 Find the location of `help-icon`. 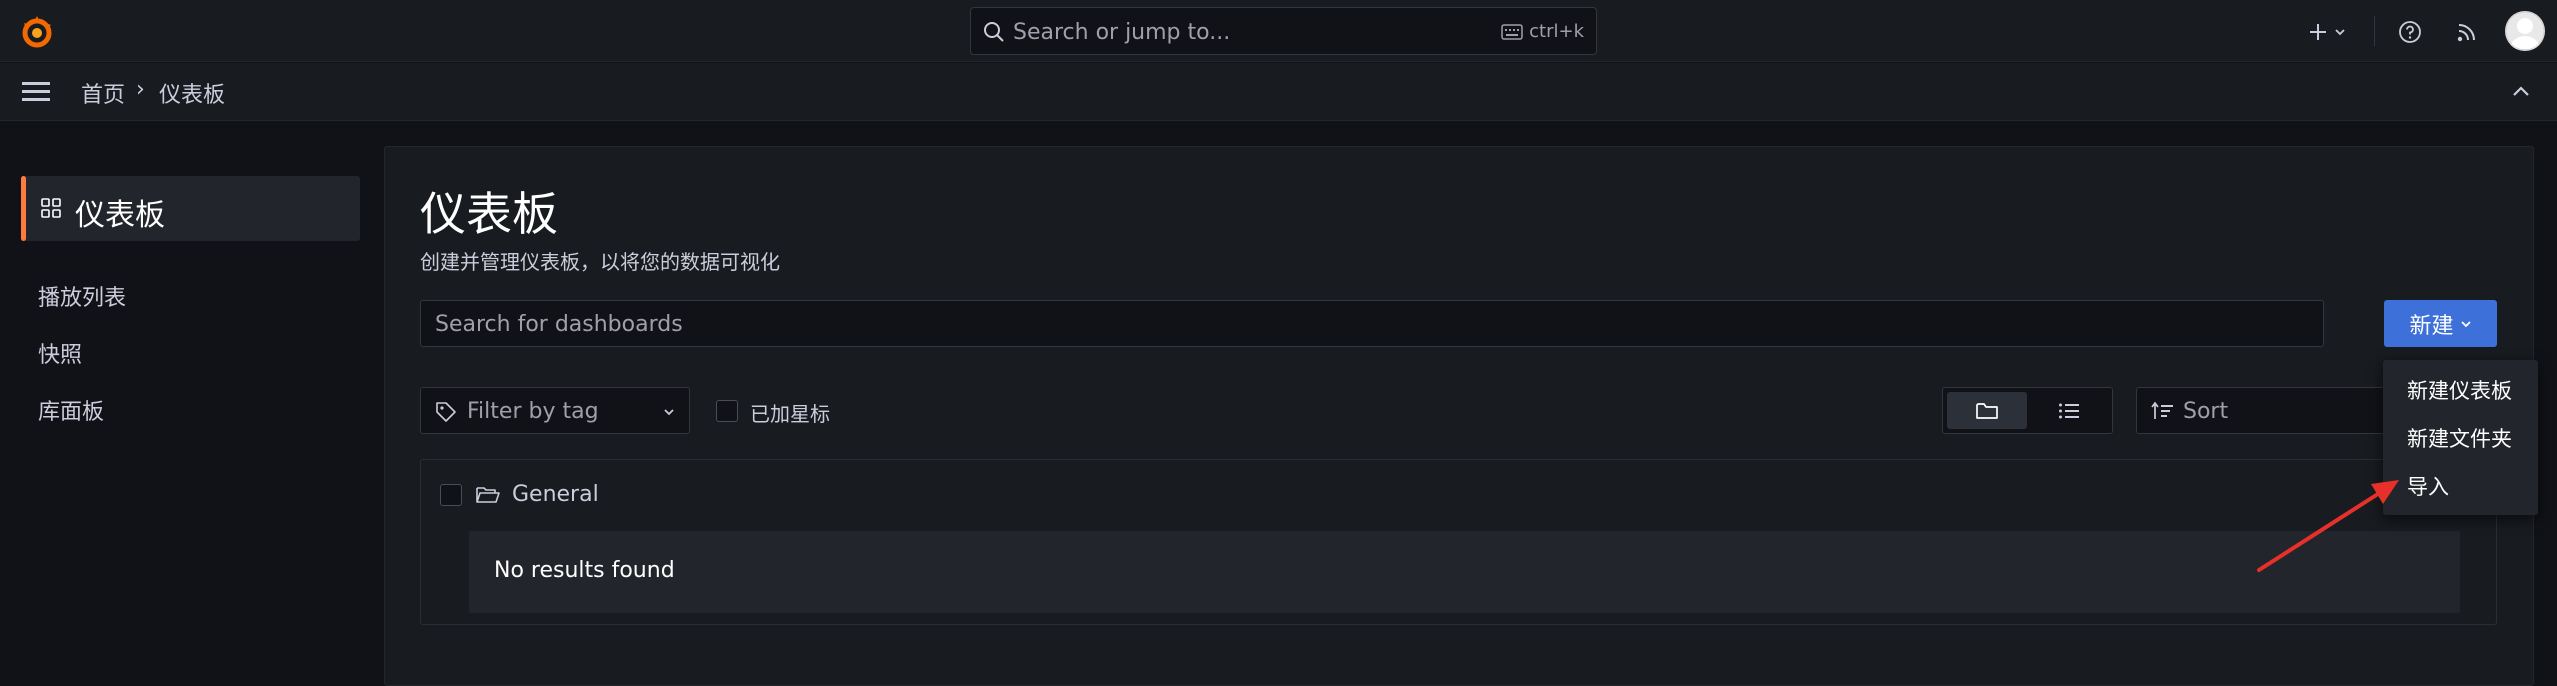

help-icon is located at coordinates (2410, 32).